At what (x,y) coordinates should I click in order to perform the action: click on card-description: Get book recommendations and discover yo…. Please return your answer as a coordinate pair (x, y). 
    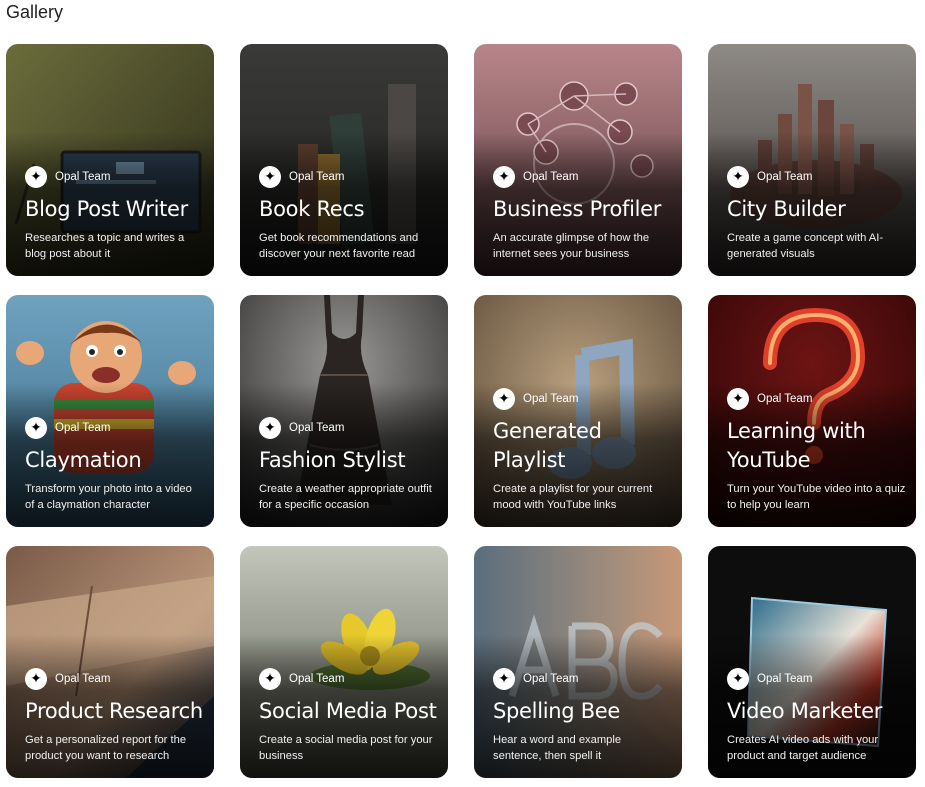
    Looking at the image, I should click on (339, 246).